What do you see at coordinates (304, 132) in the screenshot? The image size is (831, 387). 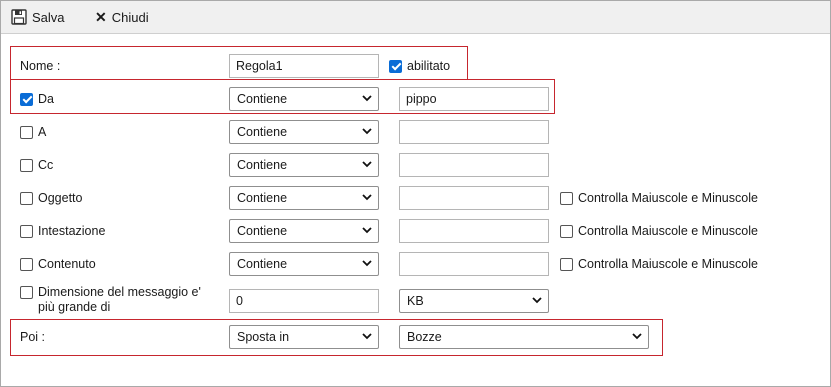 I see `to-operator-select: Contiene` at bounding box center [304, 132].